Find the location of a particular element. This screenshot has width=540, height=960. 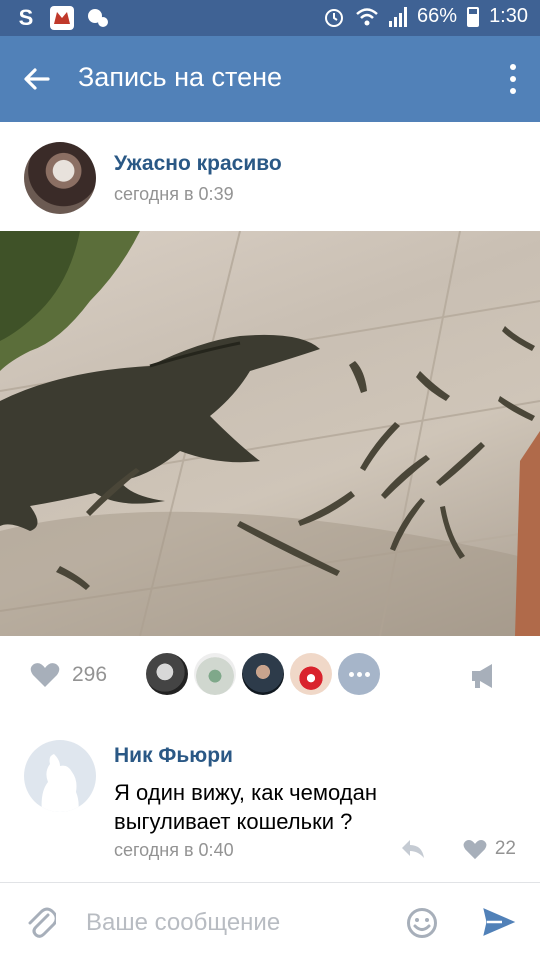

more-likers-button is located at coordinates (359, 674).